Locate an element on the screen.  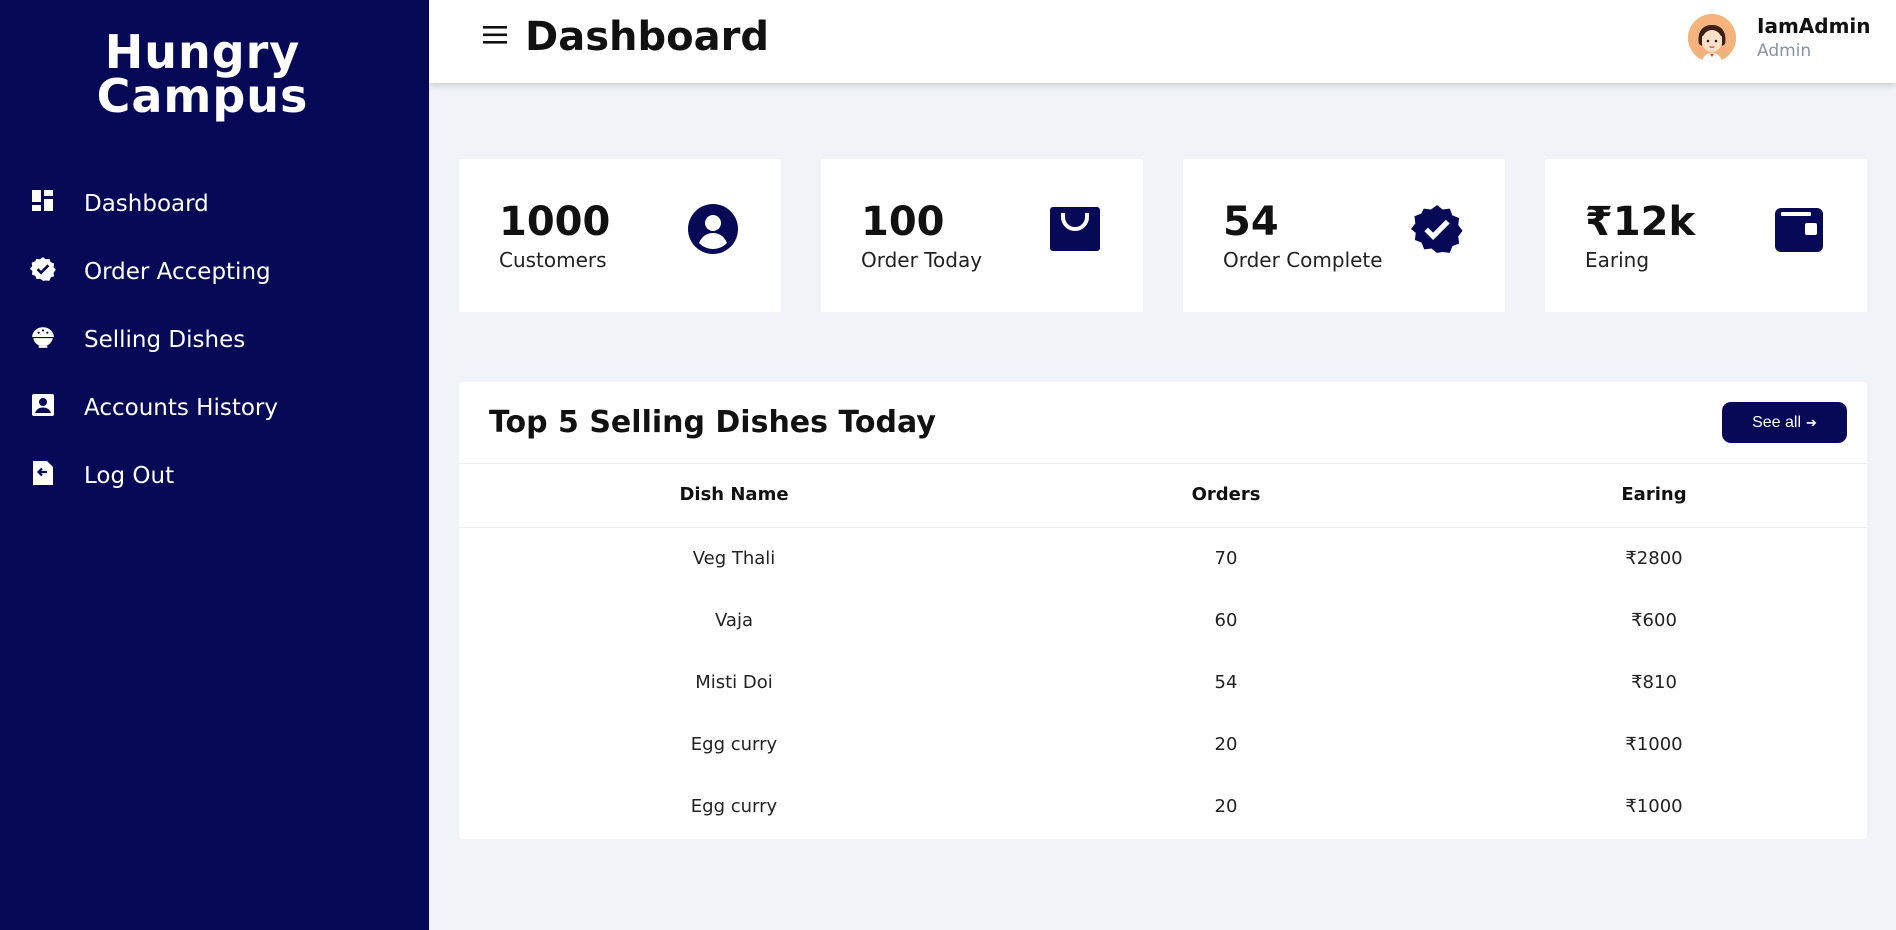
sidebar-item-log-out: Log Out is located at coordinates (214, 476).